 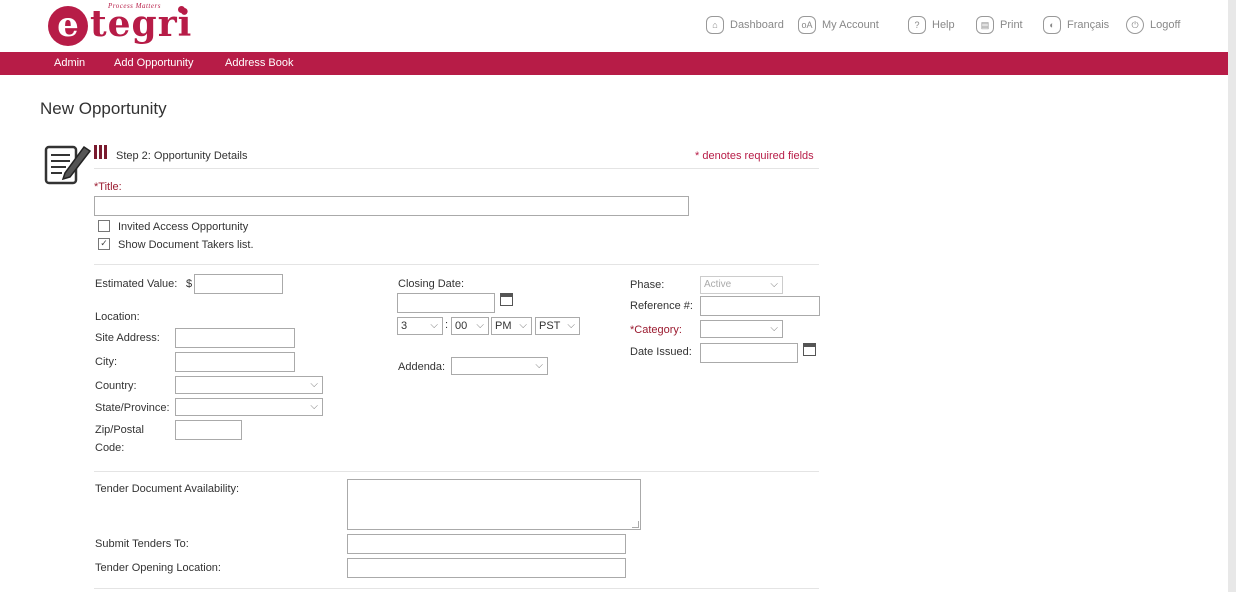 What do you see at coordinates (167, 489) in the screenshot?
I see `tender-doc-label: Tender Document Availability:` at bounding box center [167, 489].